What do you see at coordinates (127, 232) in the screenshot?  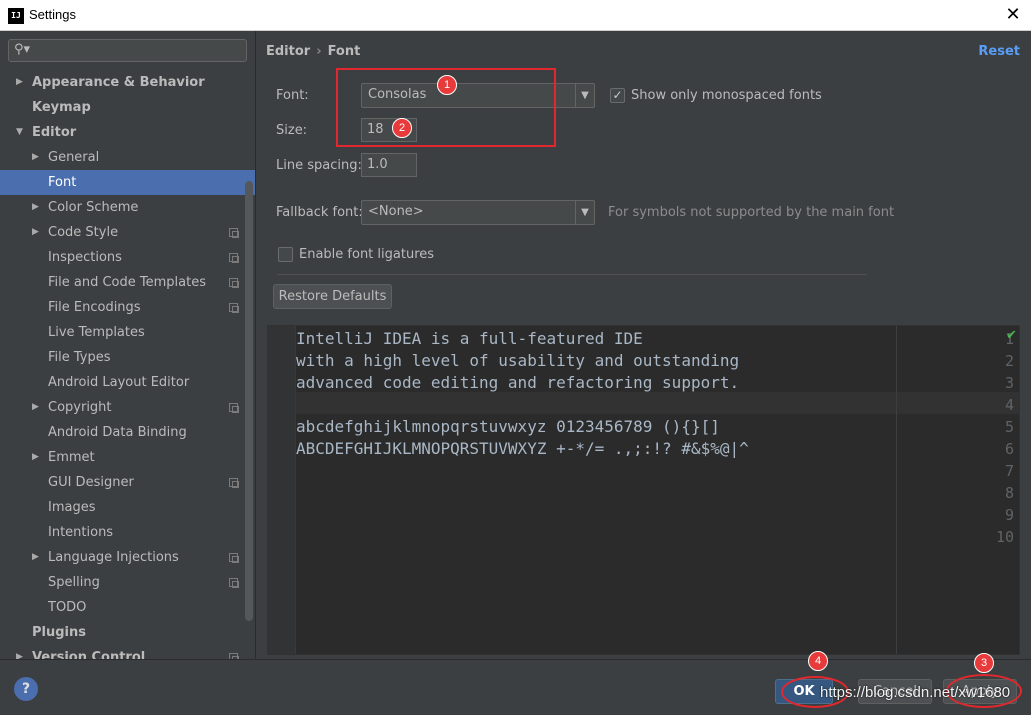 I see `sidebar-item-code-style: ▶ Code Style` at bounding box center [127, 232].